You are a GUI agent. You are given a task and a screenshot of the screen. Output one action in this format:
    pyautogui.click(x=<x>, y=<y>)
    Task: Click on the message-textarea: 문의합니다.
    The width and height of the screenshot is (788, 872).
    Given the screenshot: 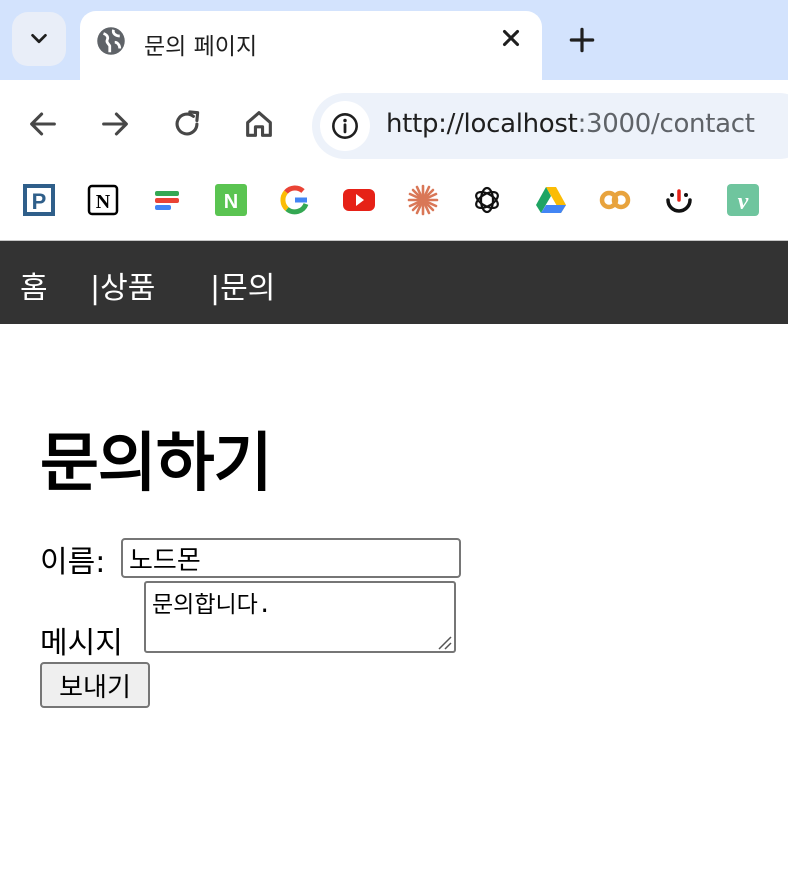 What is the action you would take?
    pyautogui.click(x=300, y=617)
    